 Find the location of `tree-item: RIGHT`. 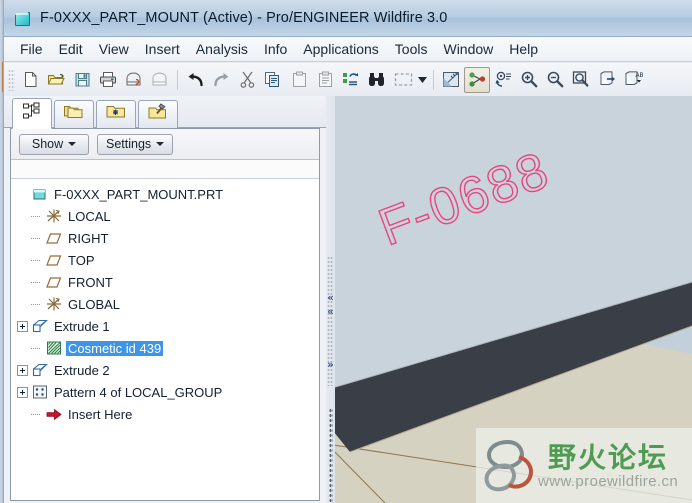

tree-item: RIGHT is located at coordinates (165, 238).